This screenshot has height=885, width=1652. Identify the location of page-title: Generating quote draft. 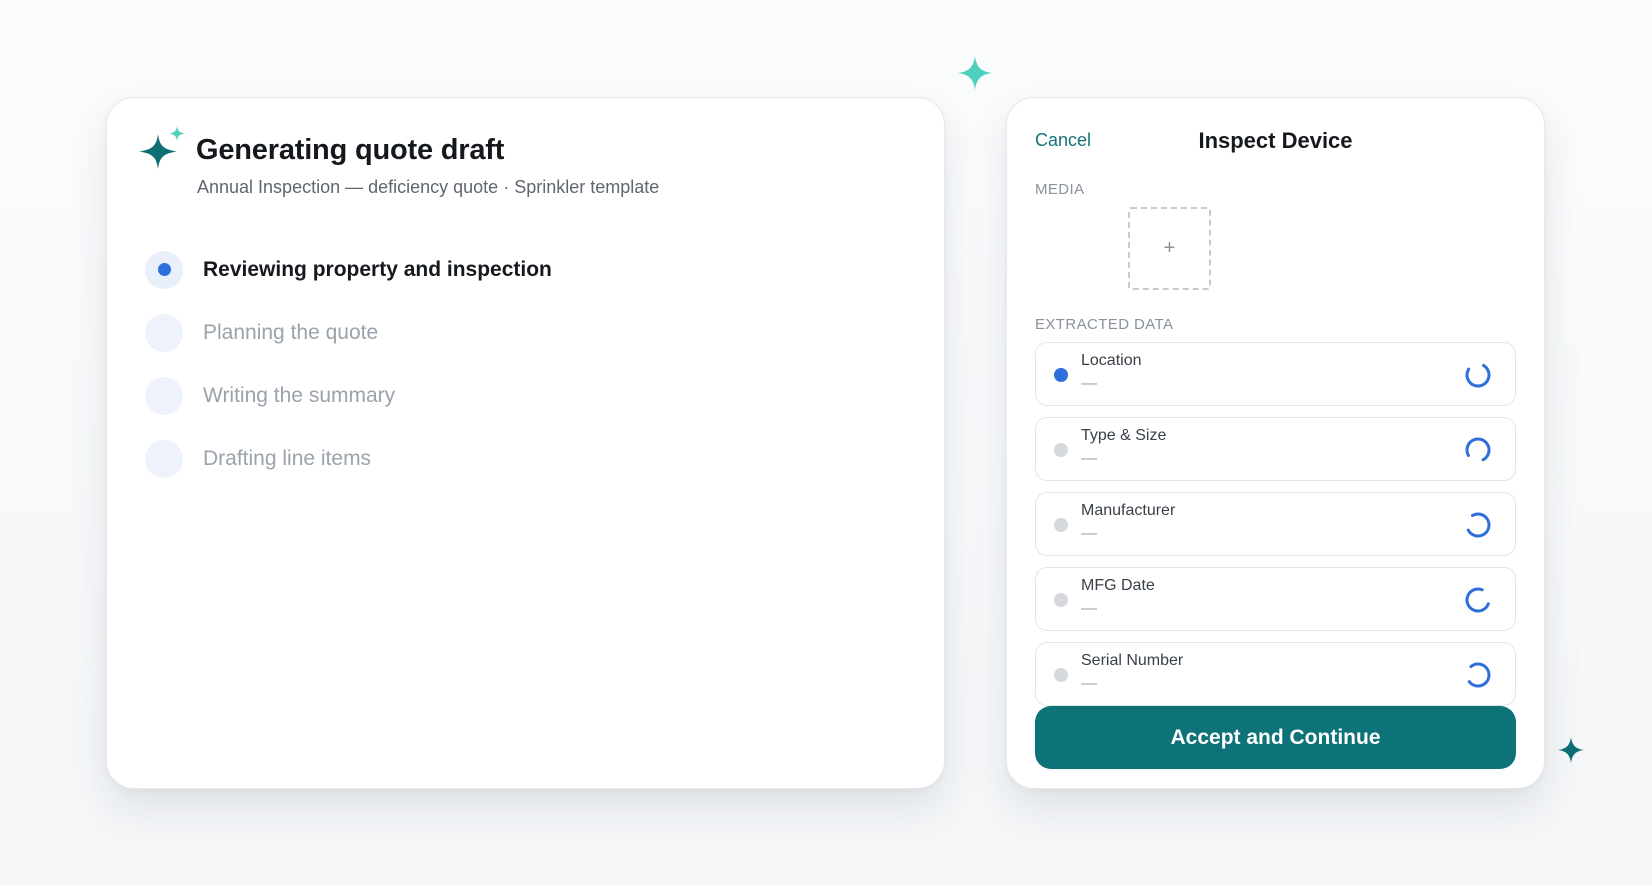
(350, 150).